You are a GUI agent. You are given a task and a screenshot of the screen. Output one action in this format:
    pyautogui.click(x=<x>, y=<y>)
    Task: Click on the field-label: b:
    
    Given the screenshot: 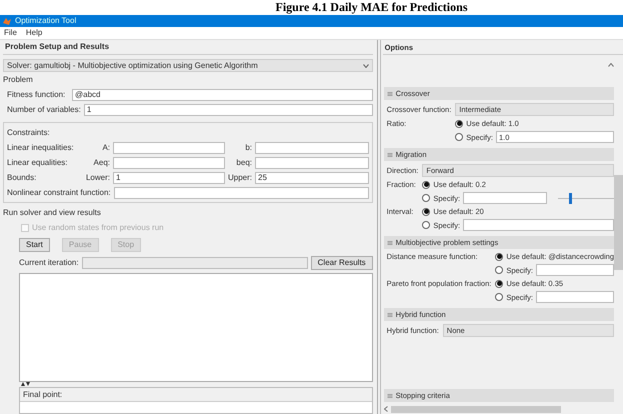 What is the action you would take?
    pyautogui.click(x=248, y=147)
    